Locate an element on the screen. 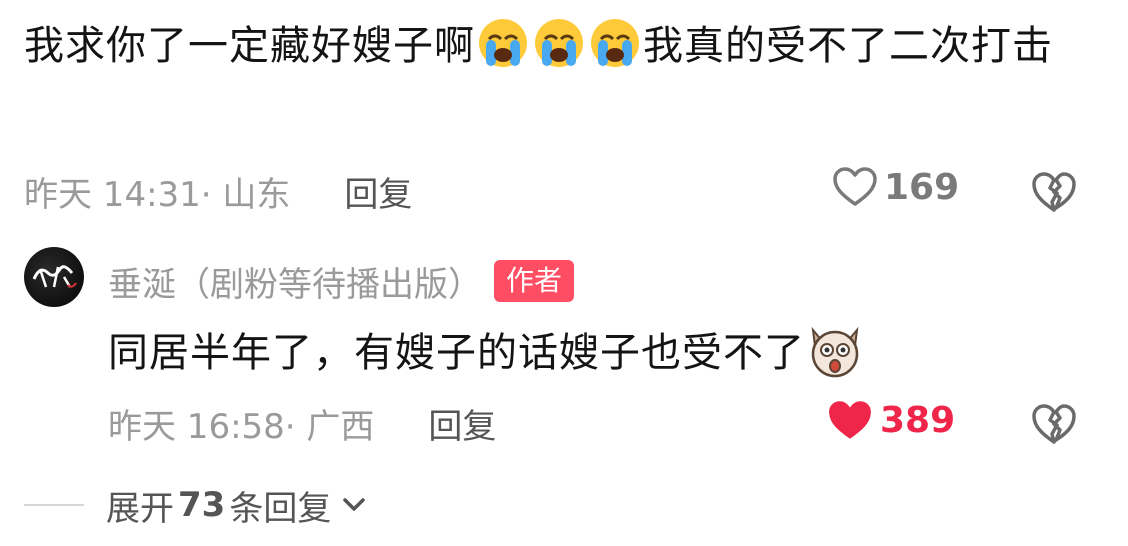 This screenshot has width=1128, height=546. reply-author-name: 垂涎（剧粉等待播出版） is located at coordinates (295, 281).